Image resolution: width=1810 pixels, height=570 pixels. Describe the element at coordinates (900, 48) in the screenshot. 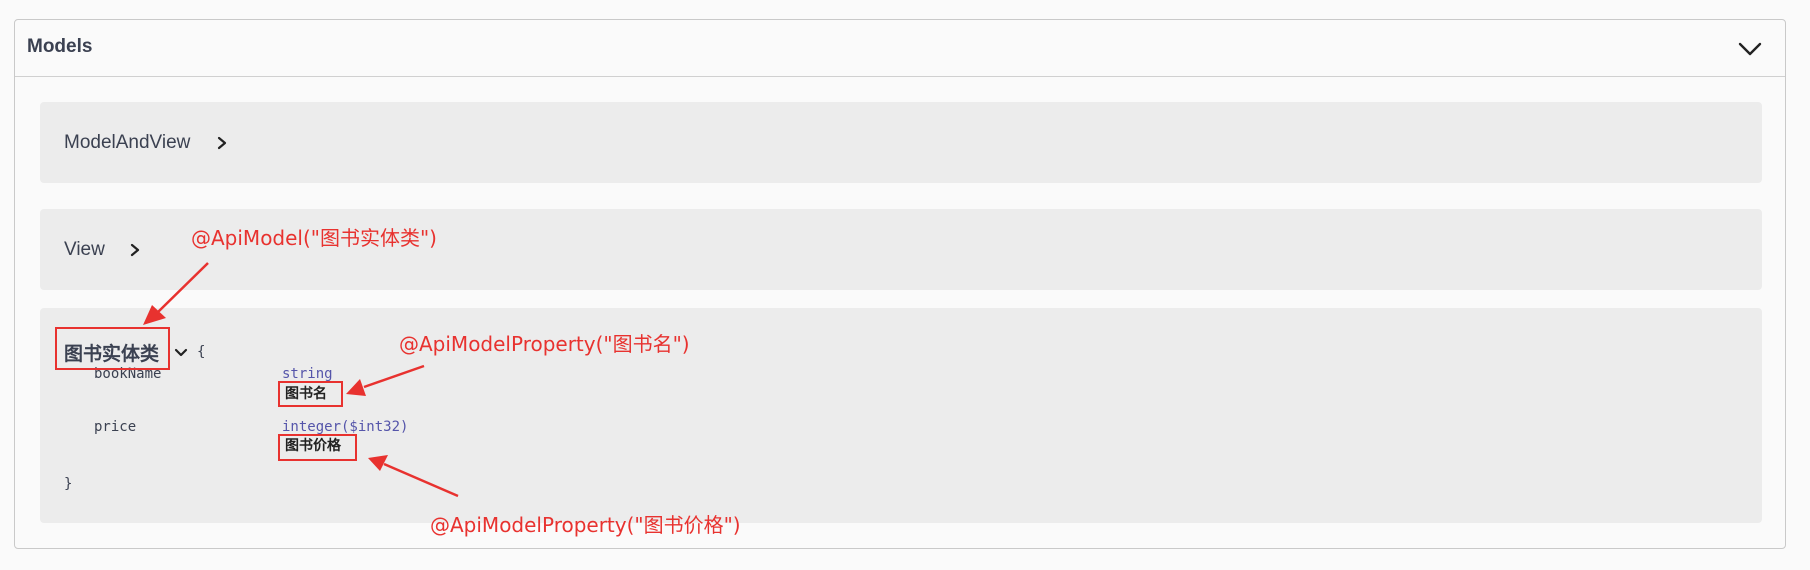

I see `models-header: Models` at that location.